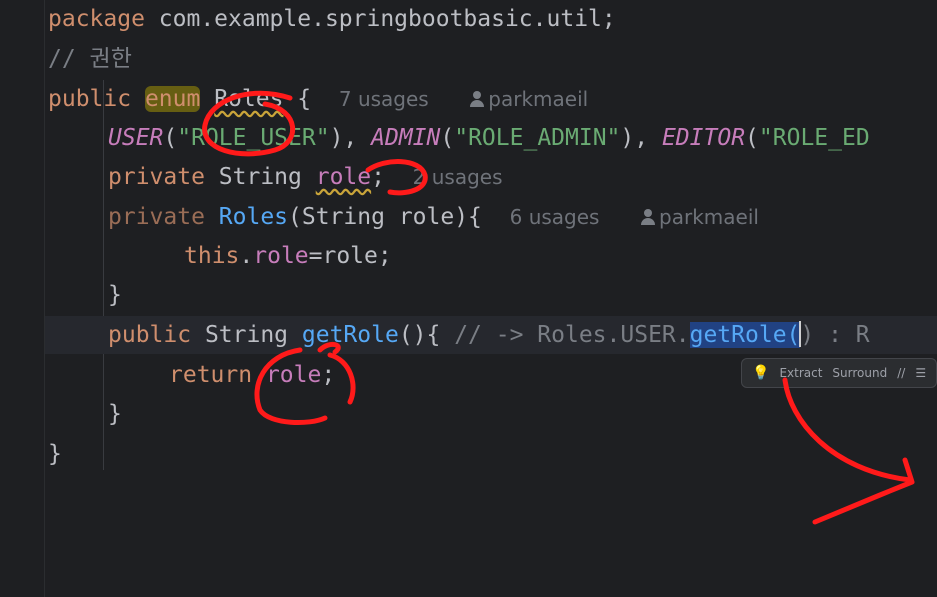 The image size is (937, 597). I want to click on arrow-annotation, so click(847, 430).